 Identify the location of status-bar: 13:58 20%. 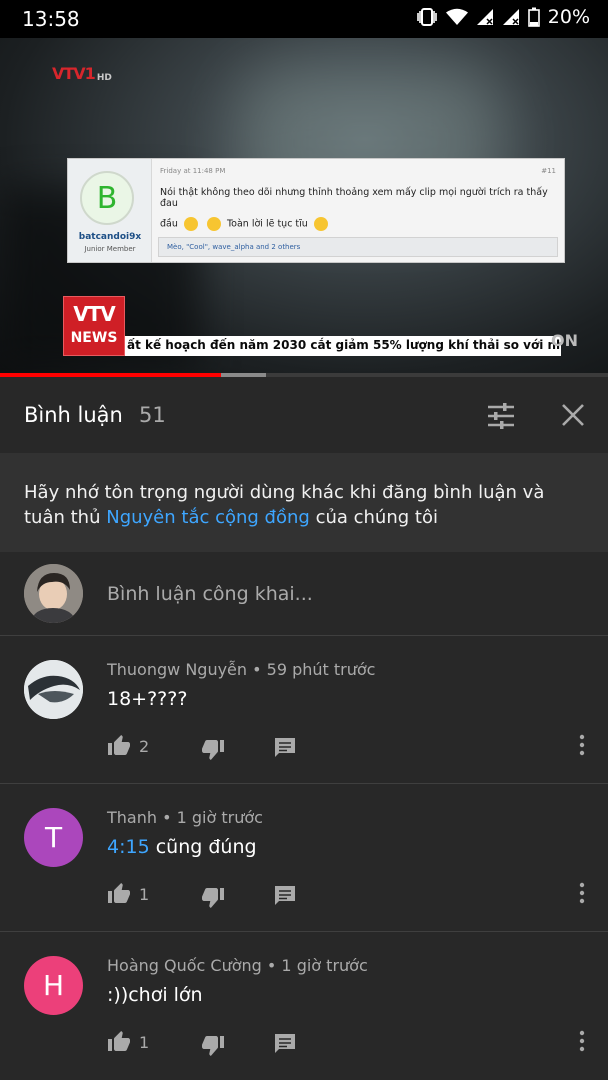
(304, 19).